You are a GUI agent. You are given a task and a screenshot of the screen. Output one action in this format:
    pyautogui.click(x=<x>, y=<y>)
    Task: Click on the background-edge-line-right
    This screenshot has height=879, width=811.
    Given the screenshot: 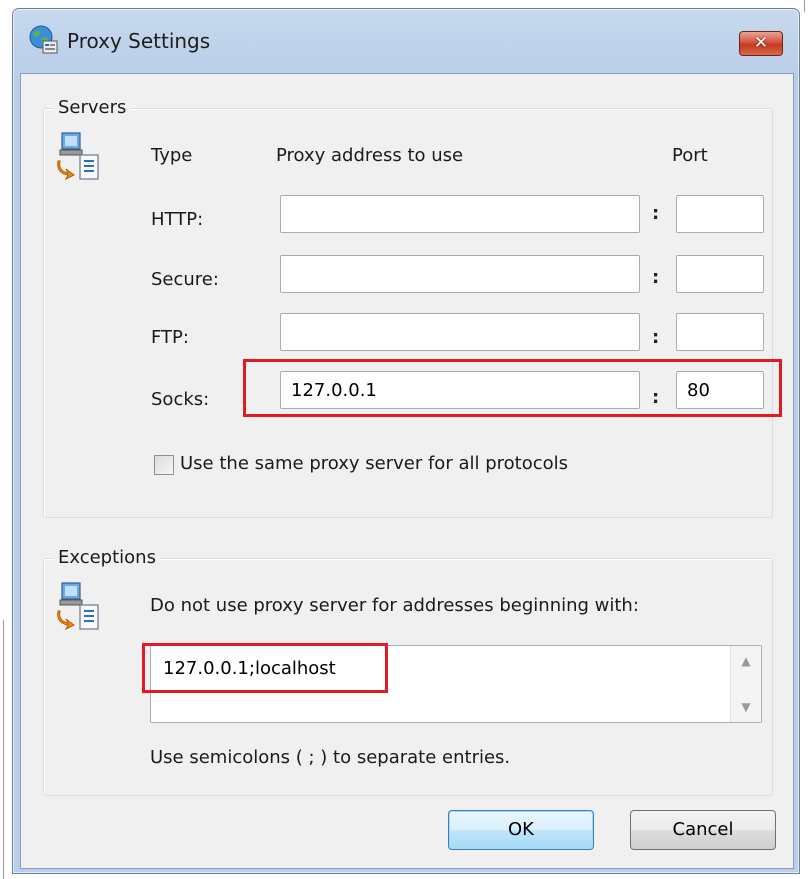 What is the action you would take?
    pyautogui.click(x=804, y=6)
    